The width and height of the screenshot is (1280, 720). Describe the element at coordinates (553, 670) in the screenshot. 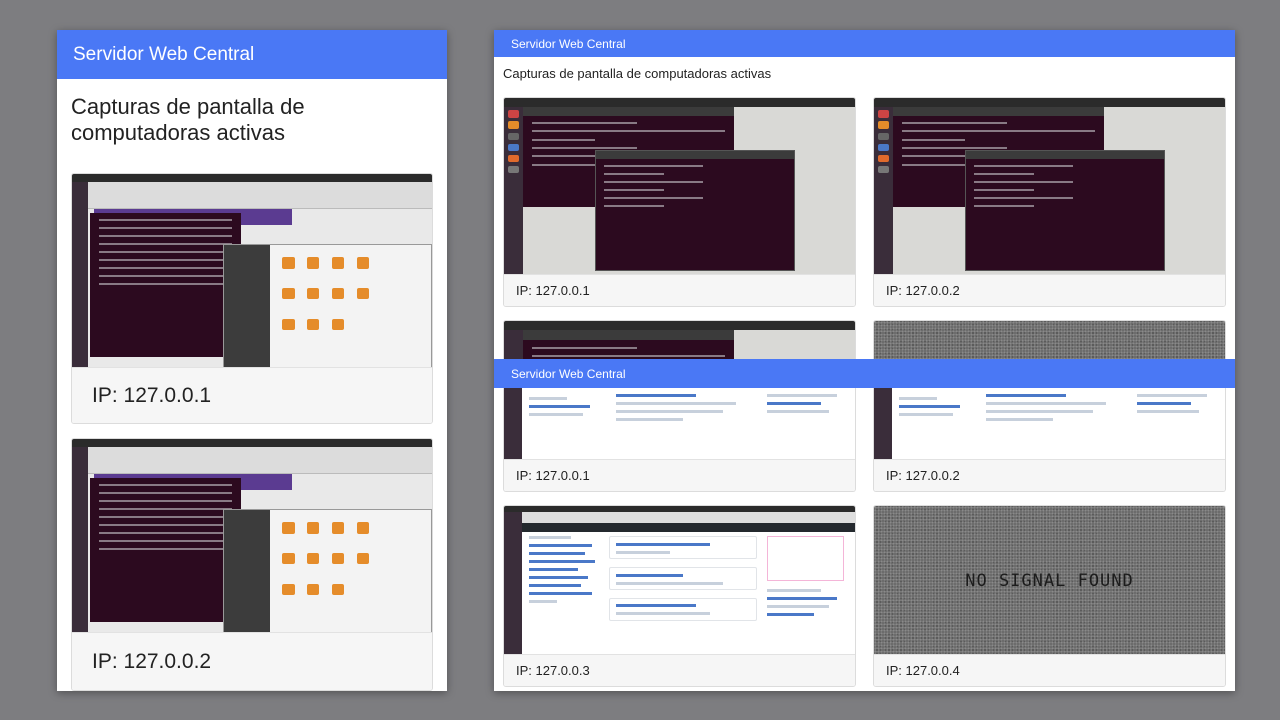

I see `ip-label: IP: 127.0.0.3` at that location.